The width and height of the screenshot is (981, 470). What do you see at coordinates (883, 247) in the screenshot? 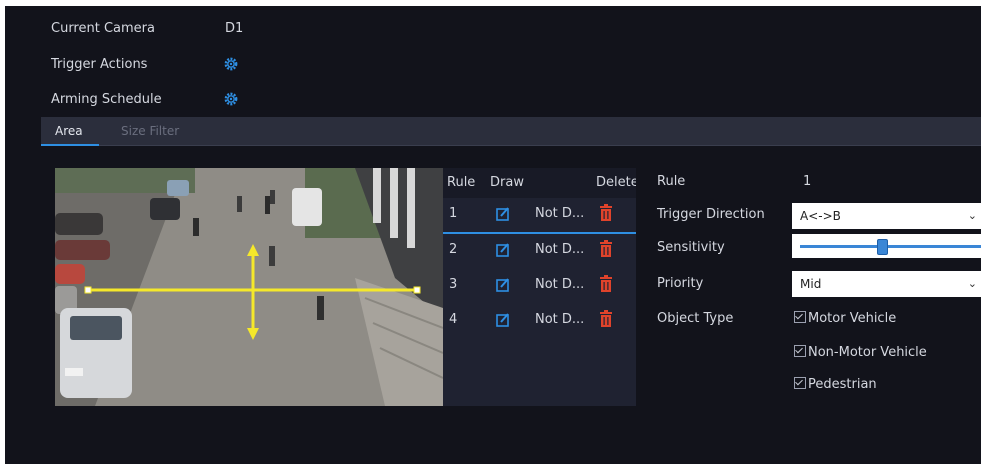
I see `slider-handle` at bounding box center [883, 247].